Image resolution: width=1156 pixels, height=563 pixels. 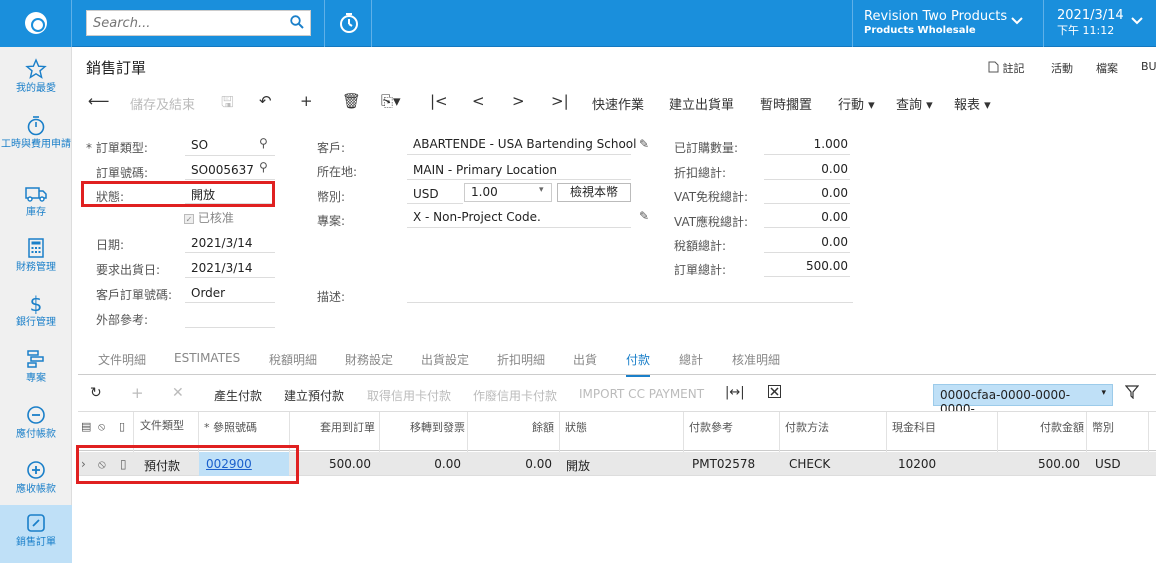 I want to click on date-selector: 2021/3/14 下午 11:12, so click(x=1099, y=23).